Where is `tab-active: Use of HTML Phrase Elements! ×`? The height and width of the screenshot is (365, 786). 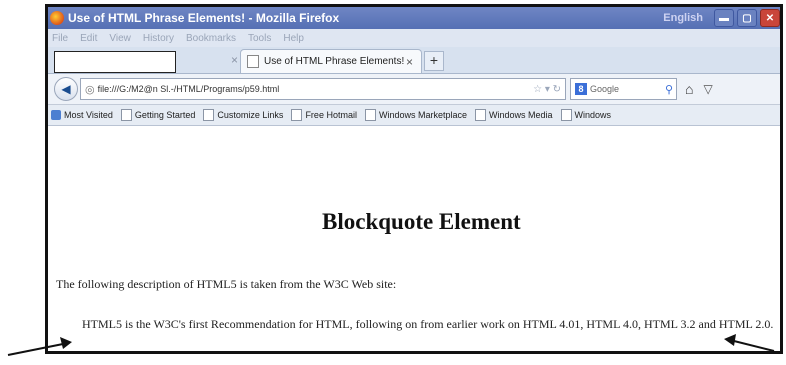 tab-active: Use of HTML Phrase Elements! × is located at coordinates (331, 61).